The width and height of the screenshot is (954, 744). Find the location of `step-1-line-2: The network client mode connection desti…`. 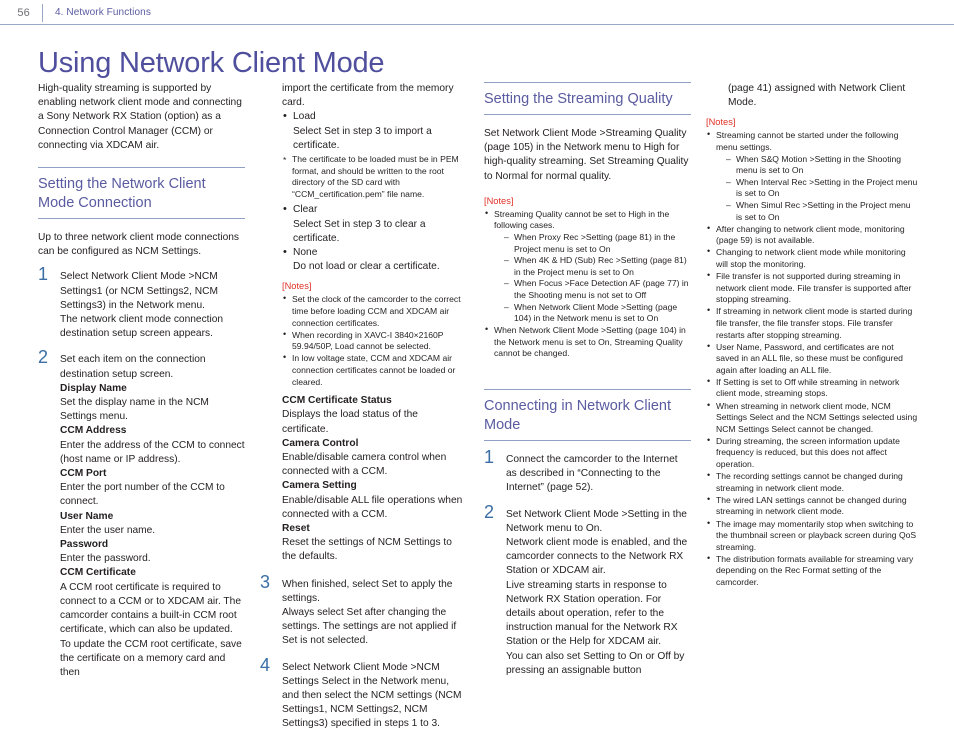

step-1-line-2: The network client mode connection desti… is located at coordinates (142, 327).